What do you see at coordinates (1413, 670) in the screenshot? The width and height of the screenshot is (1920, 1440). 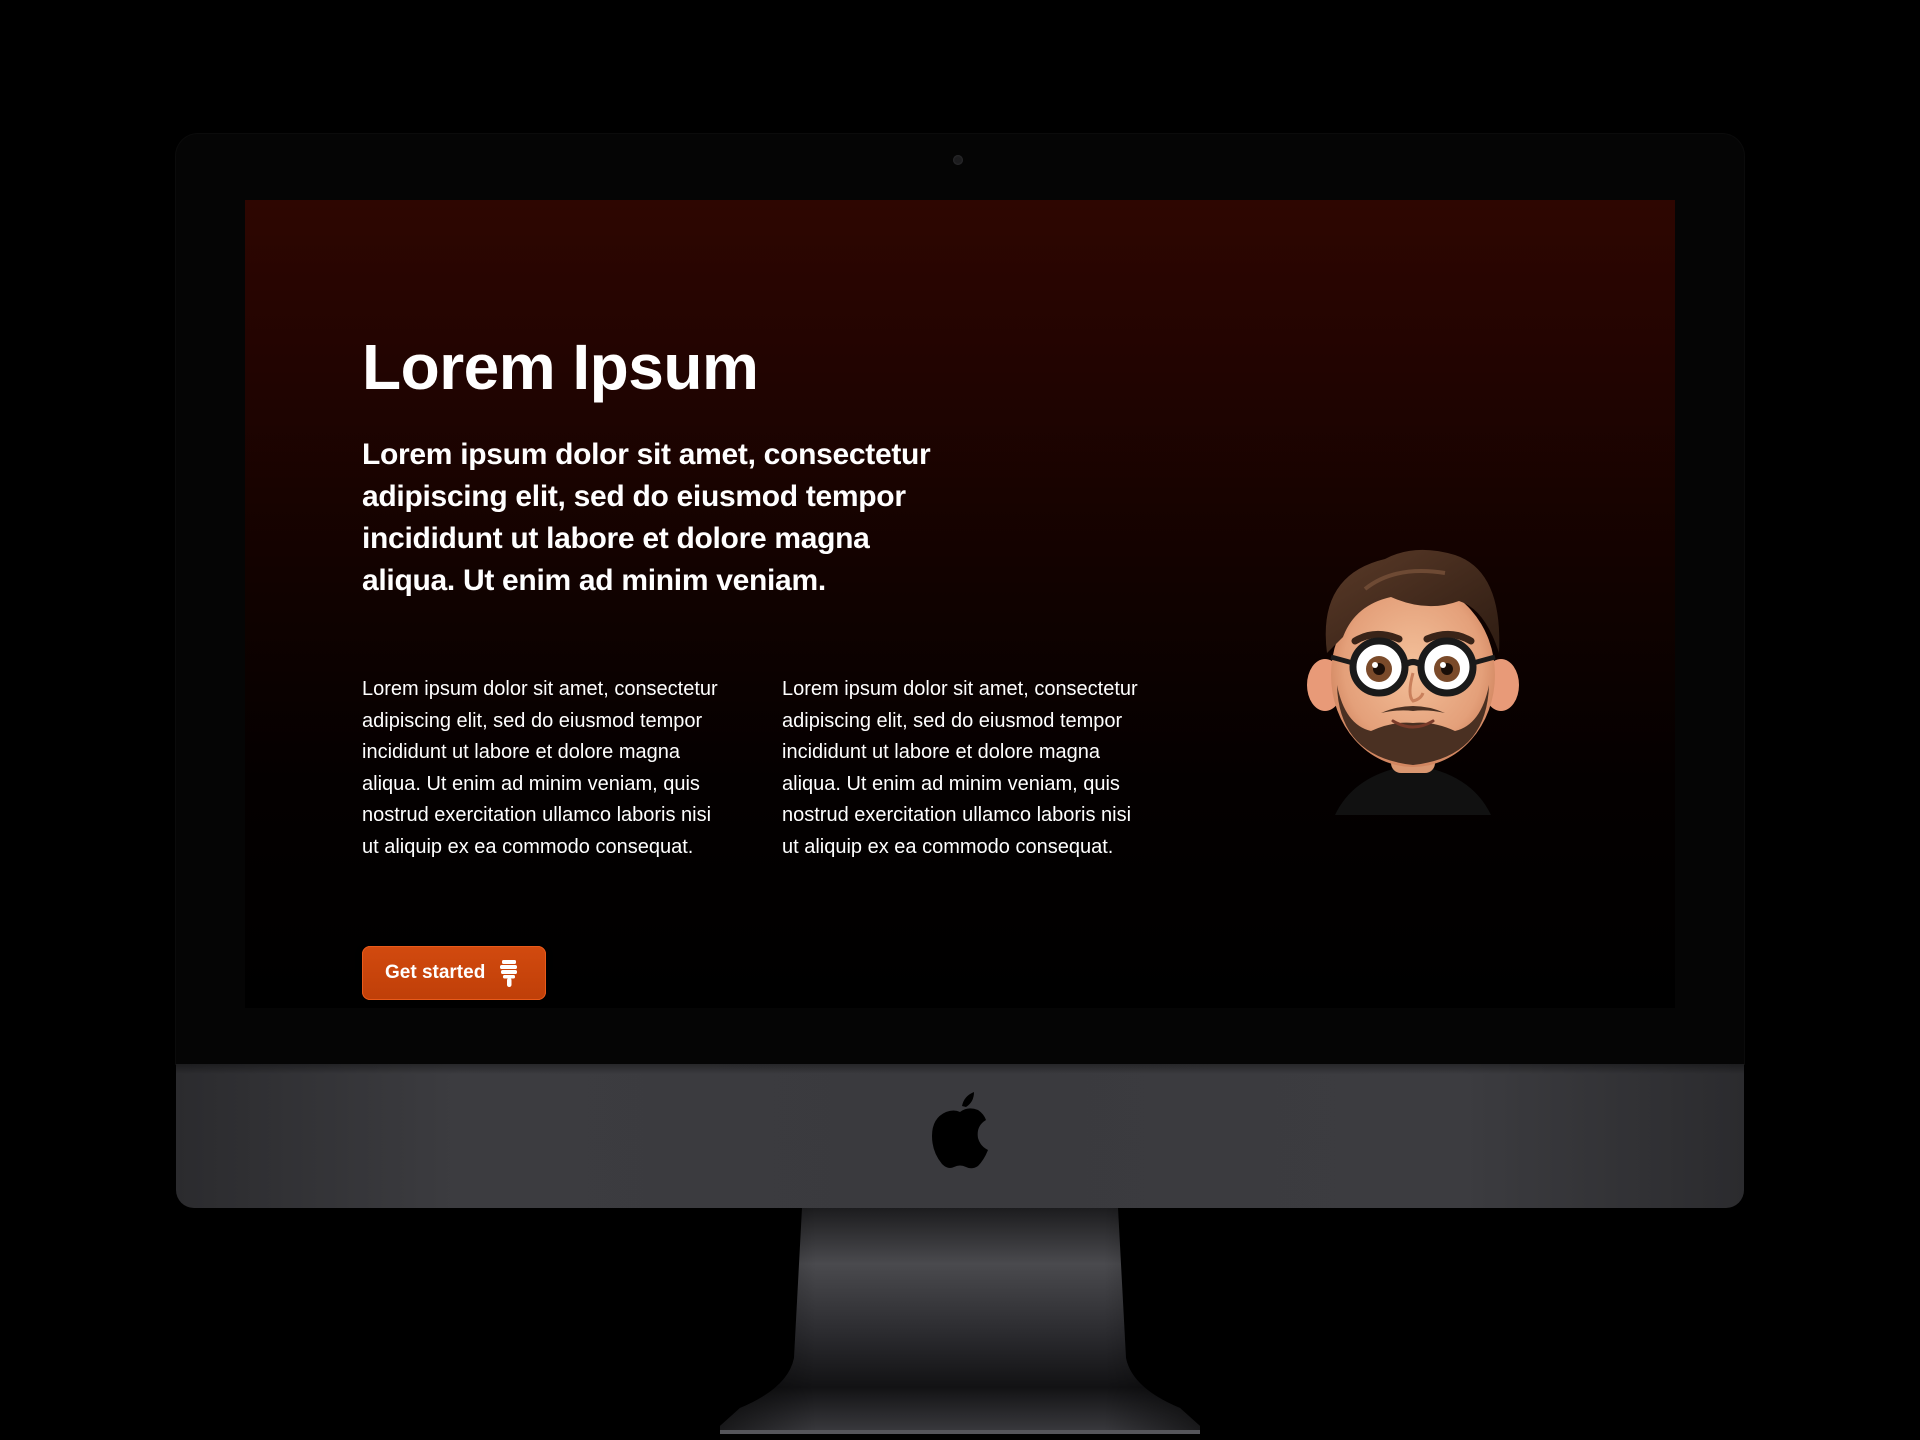 I see `memoji-avatar` at bounding box center [1413, 670].